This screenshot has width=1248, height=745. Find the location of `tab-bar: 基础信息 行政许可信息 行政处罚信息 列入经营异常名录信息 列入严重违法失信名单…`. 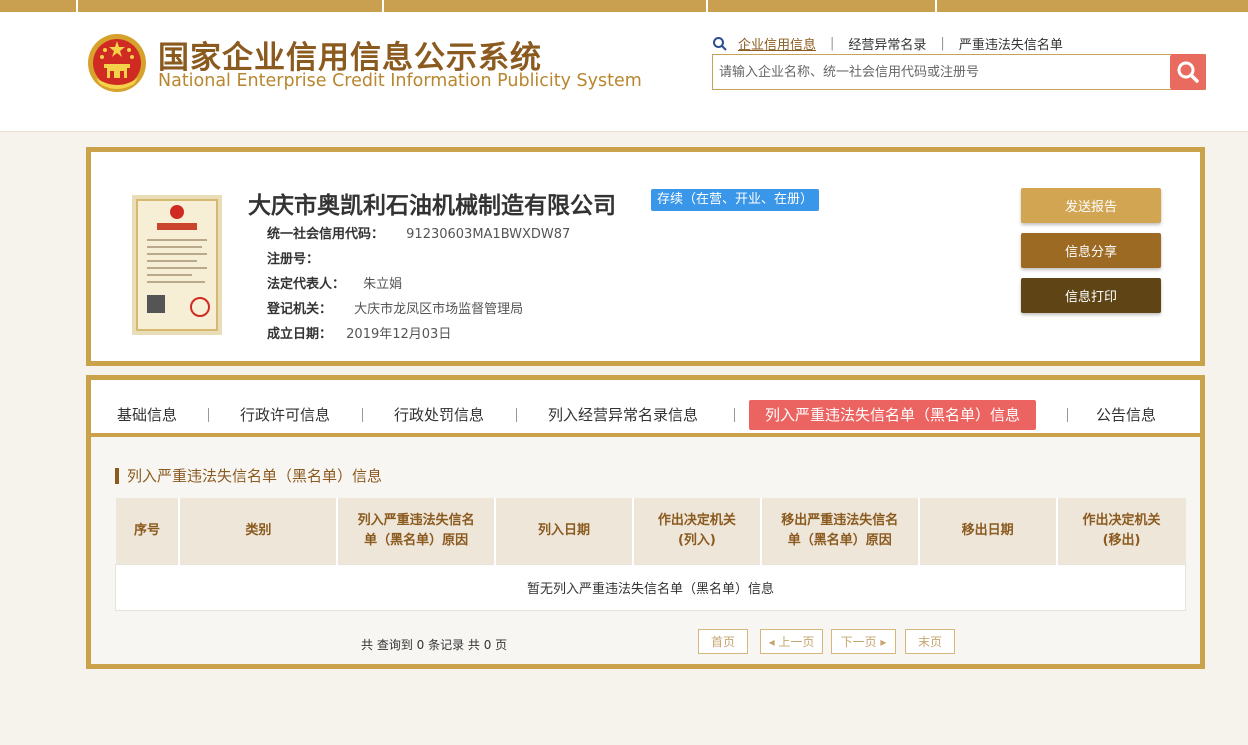

tab-bar: 基础信息 行政许可信息 行政处罚信息 列入经营异常名录信息 列入严重违法失信名单… is located at coordinates (645, 408).